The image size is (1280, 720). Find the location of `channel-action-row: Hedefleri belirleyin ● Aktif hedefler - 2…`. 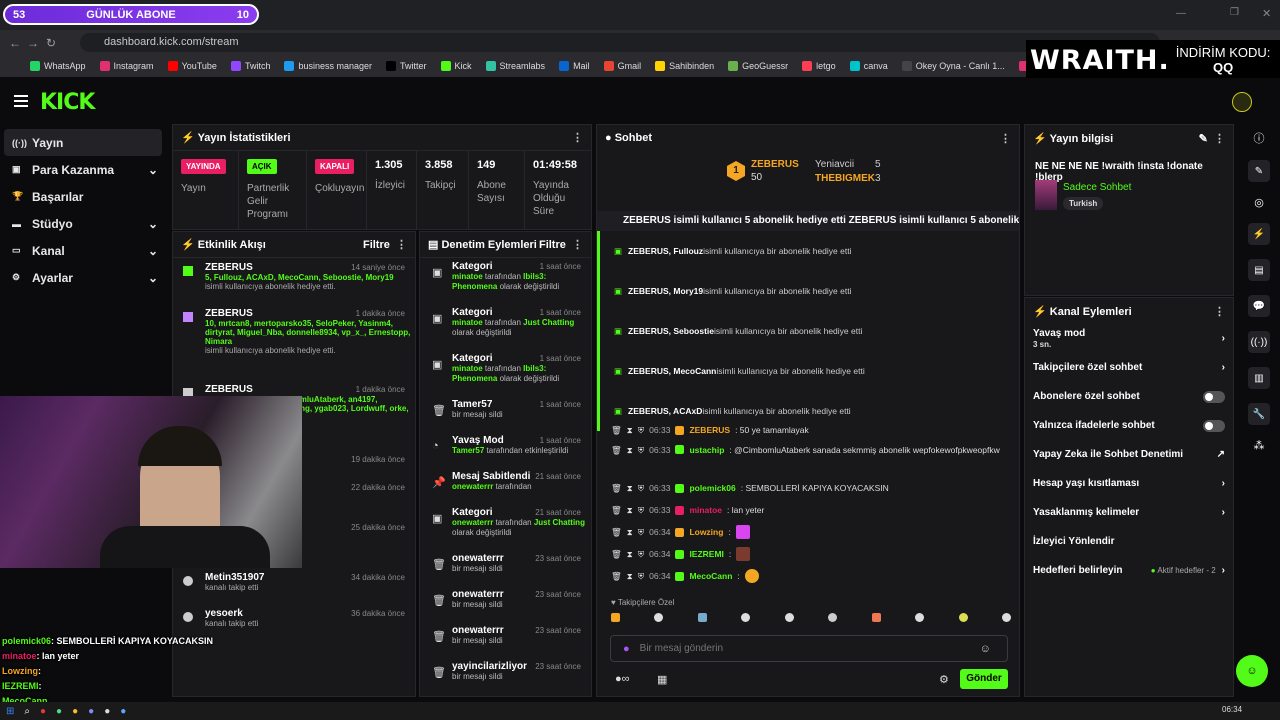

channel-action-row: Hedefleri belirleyin ● Aktif hedefler - 2… is located at coordinates (1129, 570).